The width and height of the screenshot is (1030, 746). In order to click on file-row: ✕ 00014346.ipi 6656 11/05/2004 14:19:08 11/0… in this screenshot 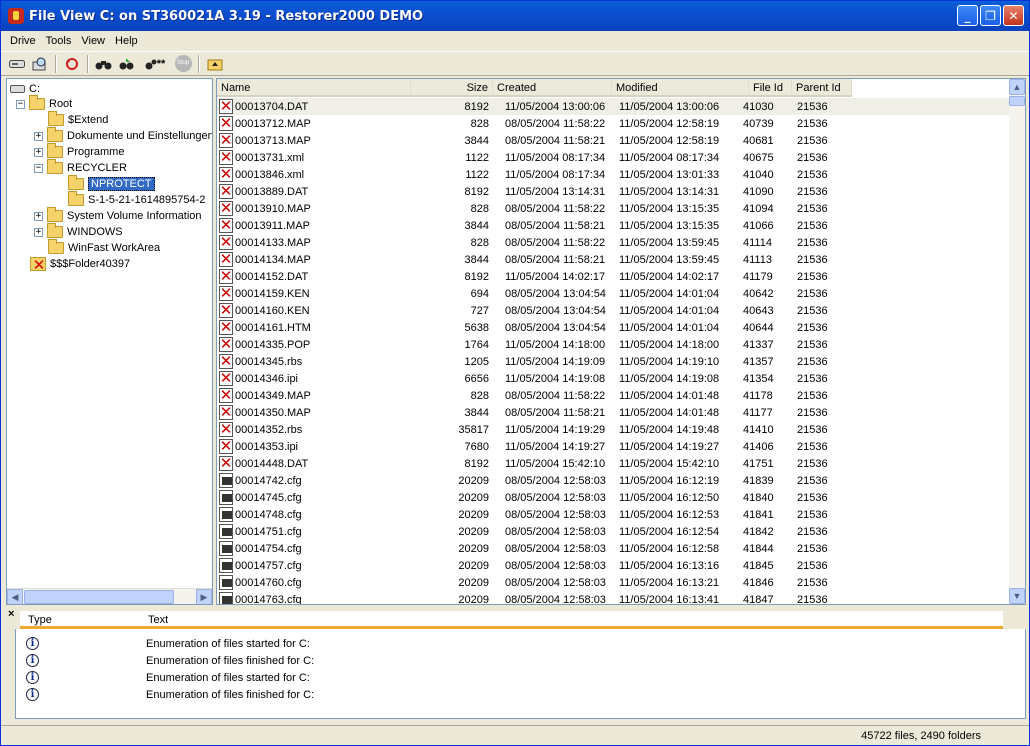, I will do `click(613, 378)`.